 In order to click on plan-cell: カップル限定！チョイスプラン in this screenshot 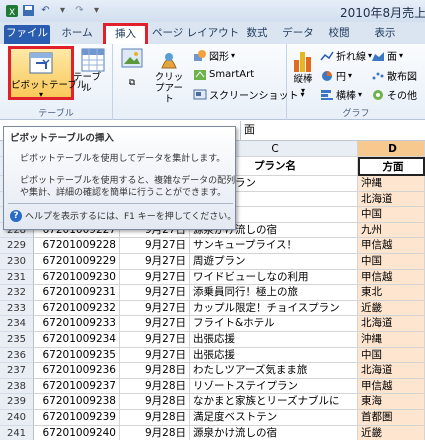, I will do `click(274, 308)`.